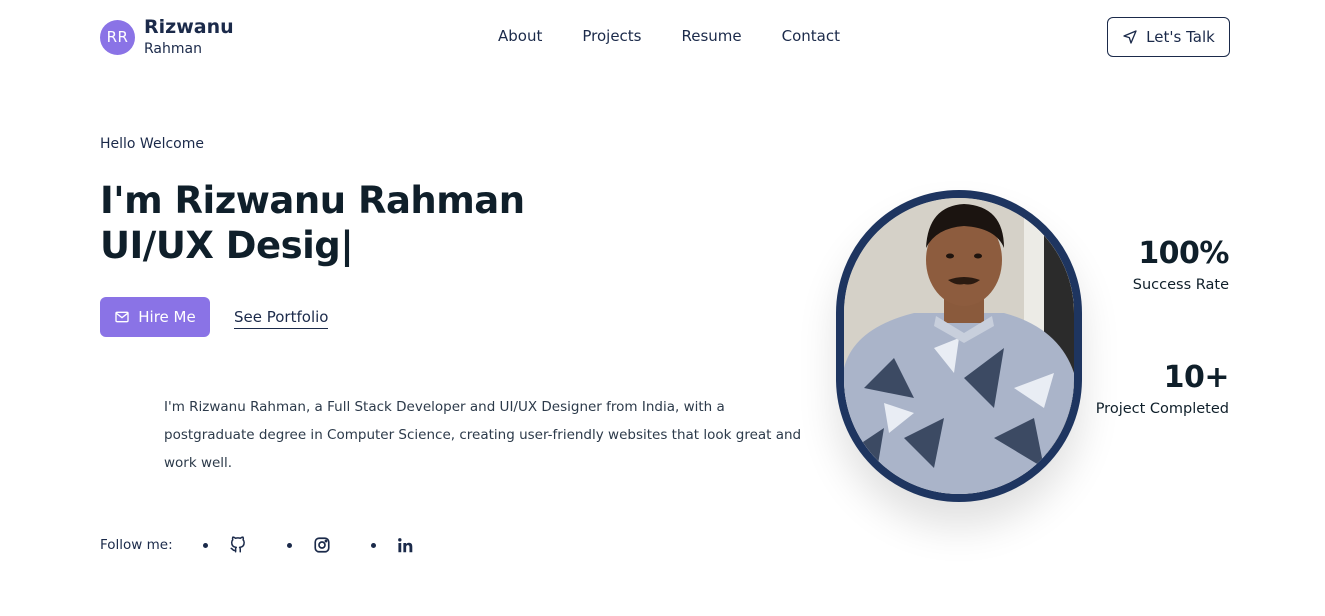  I want to click on profile-photo, so click(959, 346).